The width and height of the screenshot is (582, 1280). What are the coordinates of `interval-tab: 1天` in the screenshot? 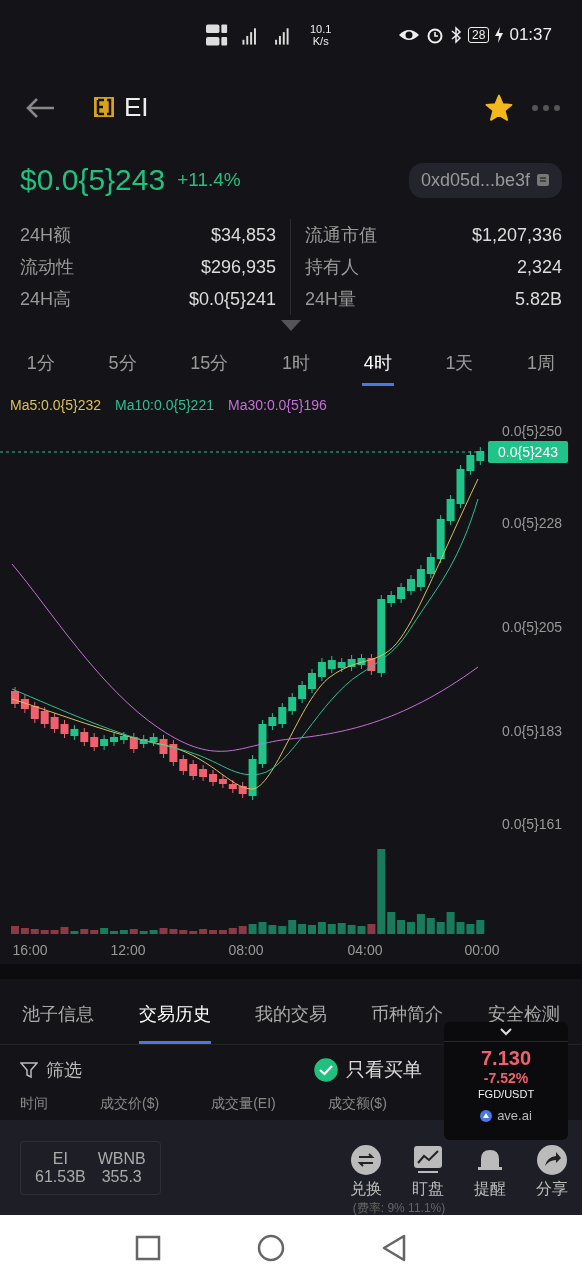 It's located at (459, 364).